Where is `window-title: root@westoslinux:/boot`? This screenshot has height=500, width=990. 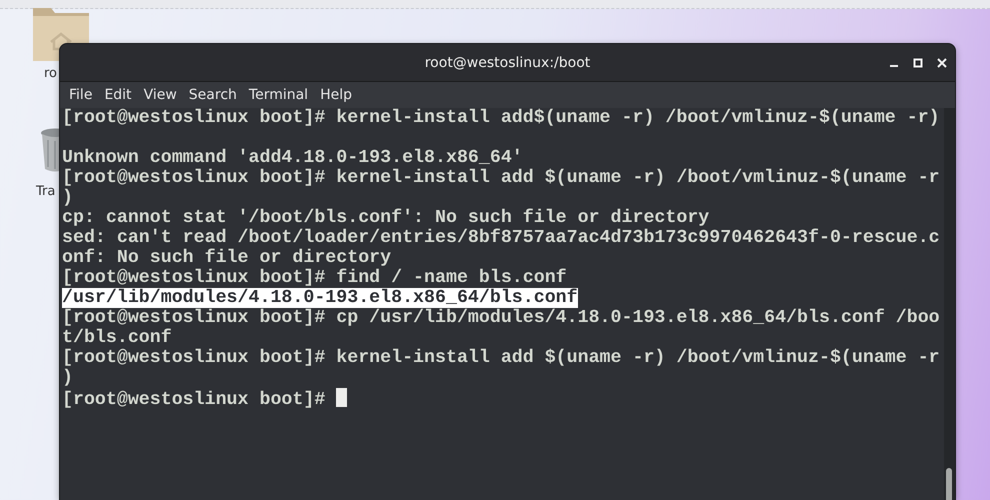 window-title: root@westoslinux:/boot is located at coordinates (507, 62).